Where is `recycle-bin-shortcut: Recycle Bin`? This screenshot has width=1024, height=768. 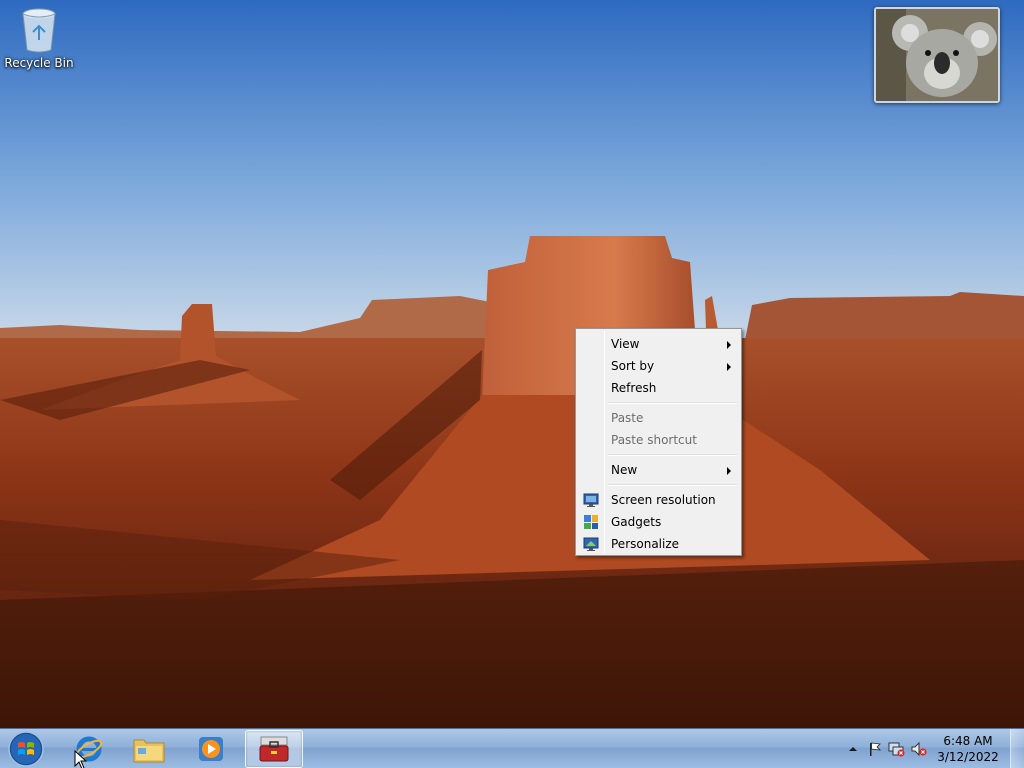
recycle-bin-shortcut: Recycle Bin is located at coordinates (39, 38).